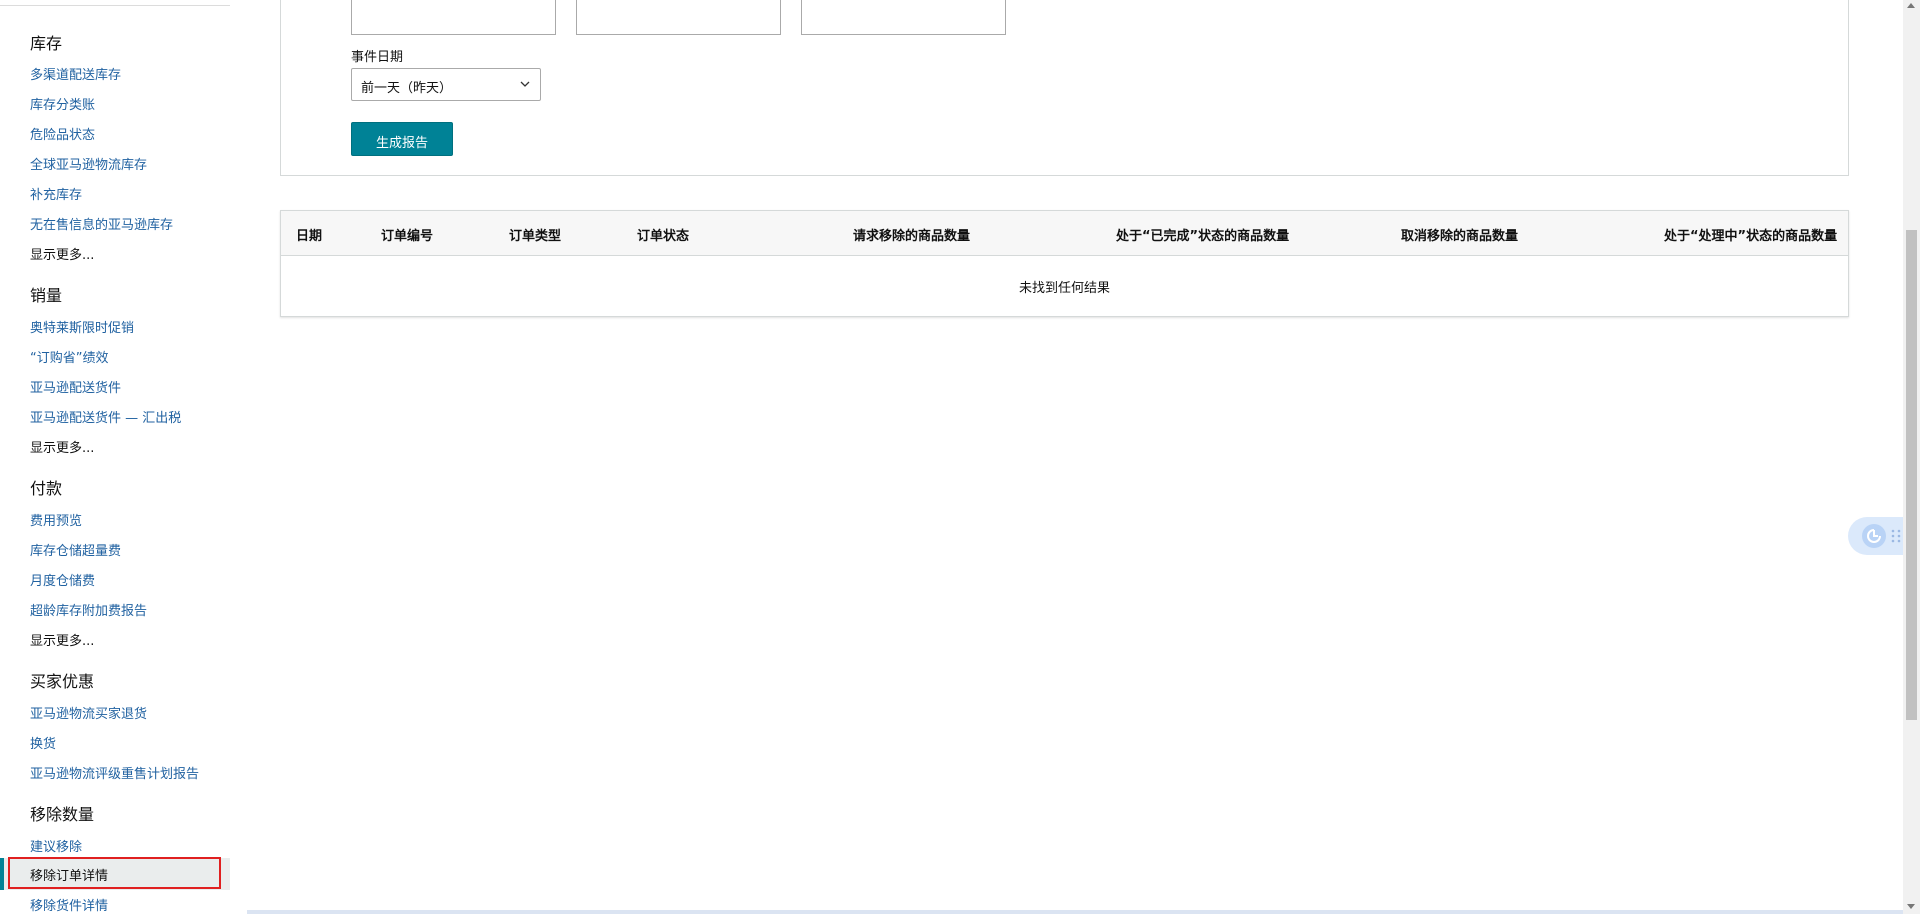 The height and width of the screenshot is (914, 1920). Describe the element at coordinates (69, 904) in the screenshot. I see `sidebar-link-removal-shipment-detail: 移除货件详情` at that location.